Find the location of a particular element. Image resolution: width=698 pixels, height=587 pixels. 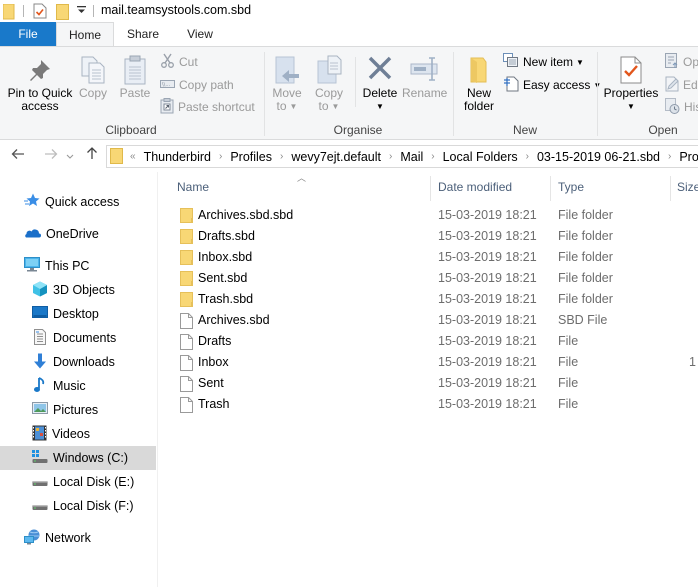

file-row: Inbox.sbd 15-03-2019 18:21 File folder is located at coordinates (428, 257).